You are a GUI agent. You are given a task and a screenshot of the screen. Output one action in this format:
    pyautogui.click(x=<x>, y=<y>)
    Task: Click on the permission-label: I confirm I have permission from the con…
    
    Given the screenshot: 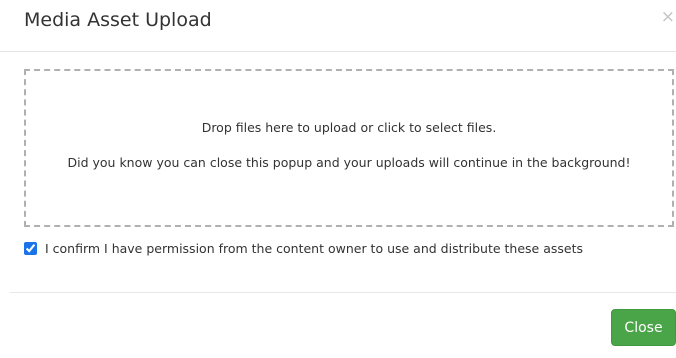 What is the action you would take?
    pyautogui.click(x=314, y=248)
    